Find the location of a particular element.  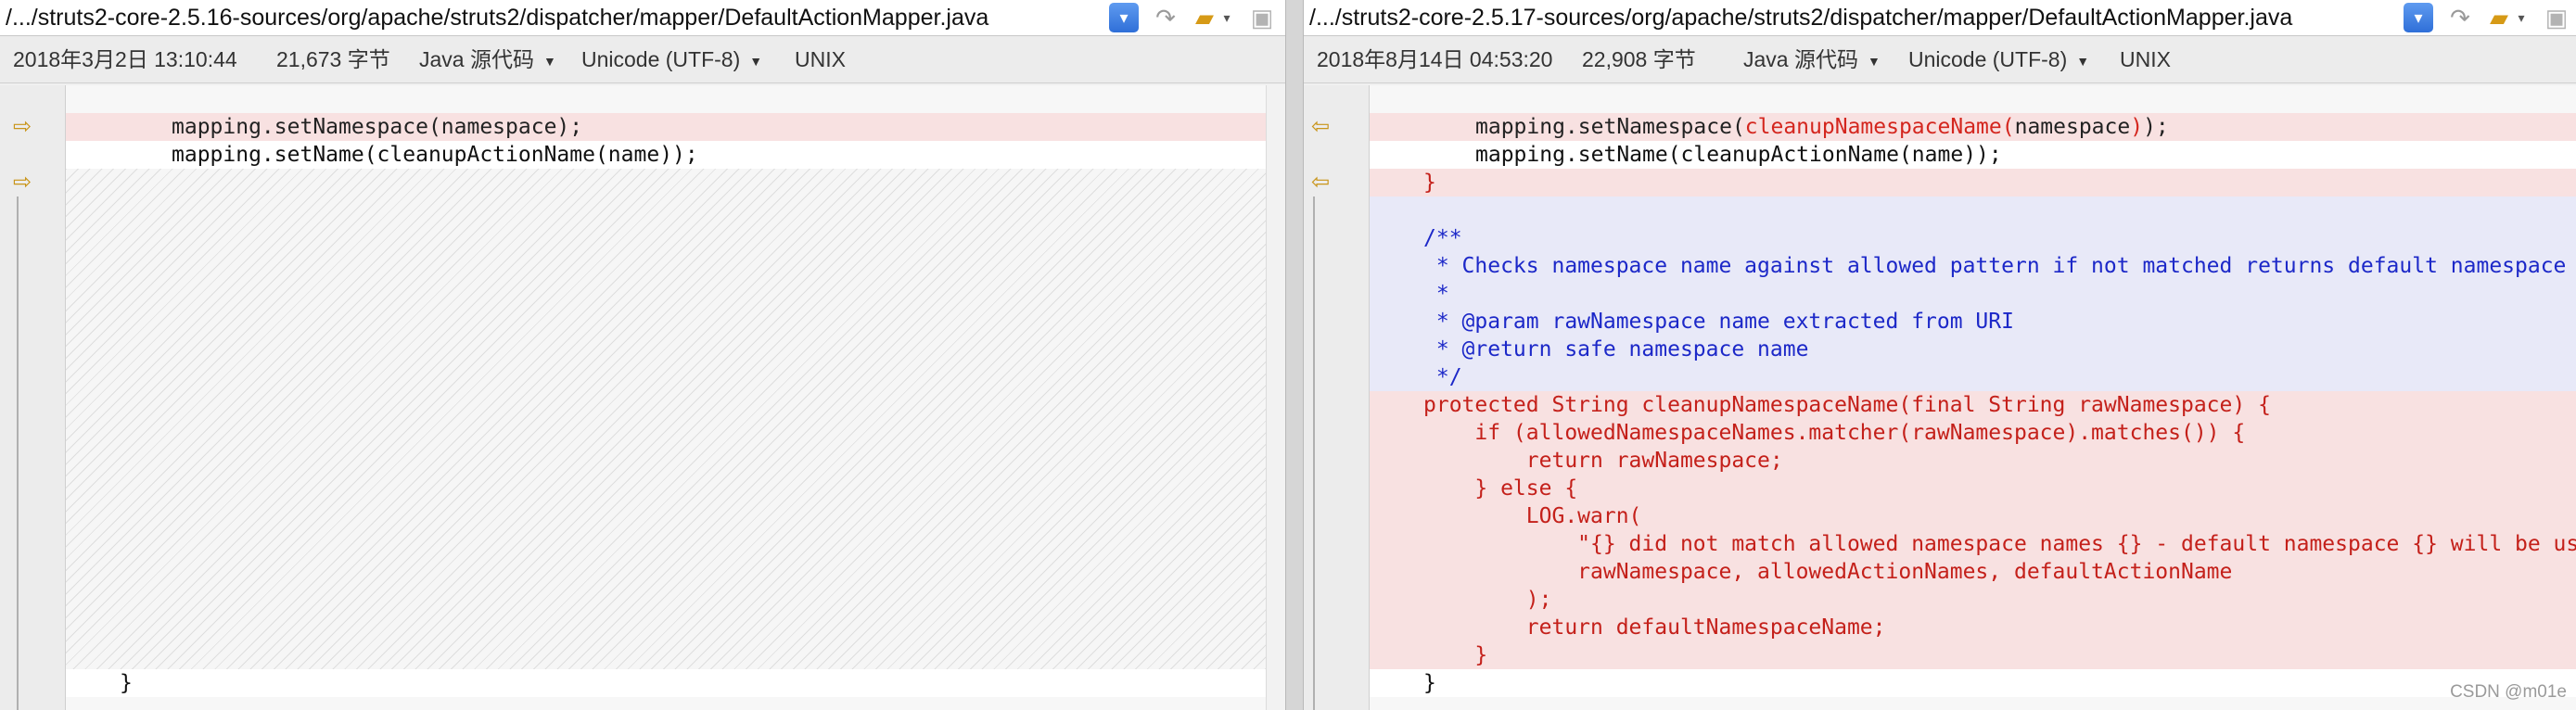

code-line-added: } else { is located at coordinates (1973, 488).